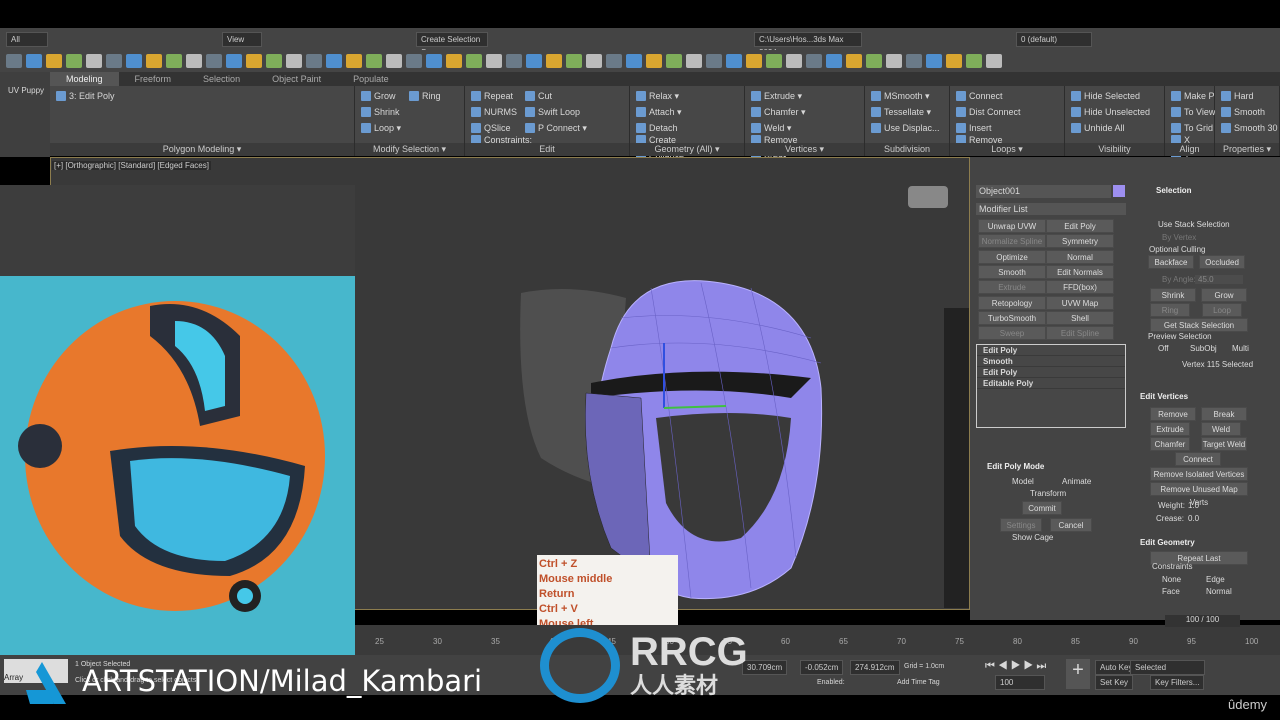 The image size is (1280, 720). Describe the element at coordinates (1012, 256) in the screenshot. I see `modifier-button: Optimize` at that location.